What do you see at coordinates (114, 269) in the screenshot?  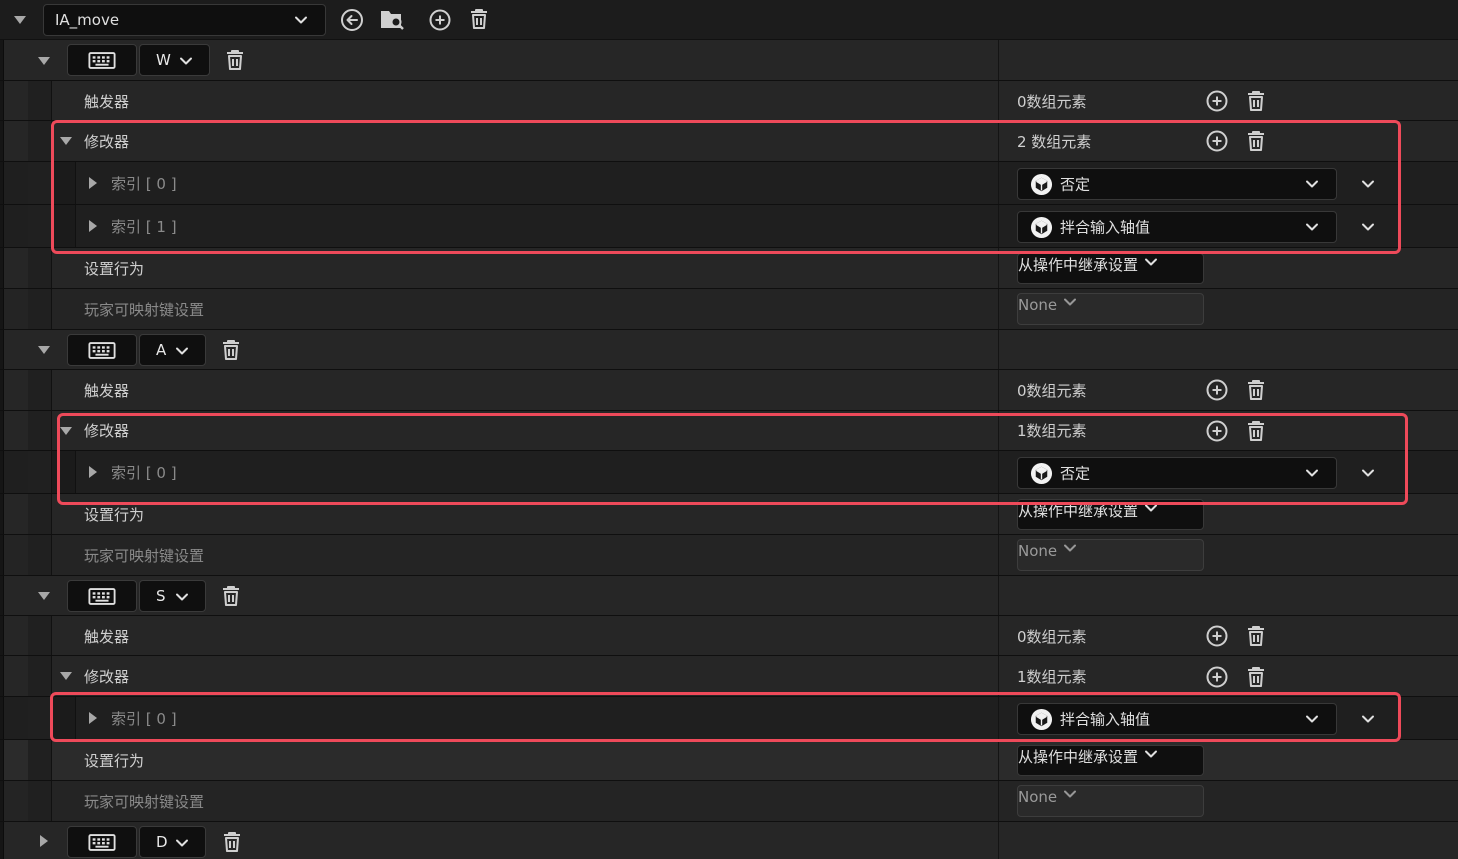 I see `setting-behavior-label: 设置行为` at bounding box center [114, 269].